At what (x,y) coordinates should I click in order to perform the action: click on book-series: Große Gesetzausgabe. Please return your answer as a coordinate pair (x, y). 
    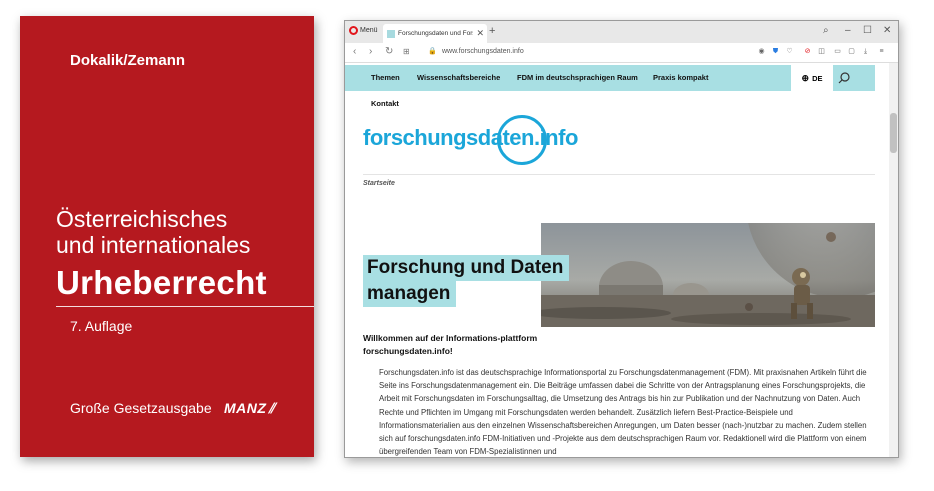
    Looking at the image, I should click on (141, 408).